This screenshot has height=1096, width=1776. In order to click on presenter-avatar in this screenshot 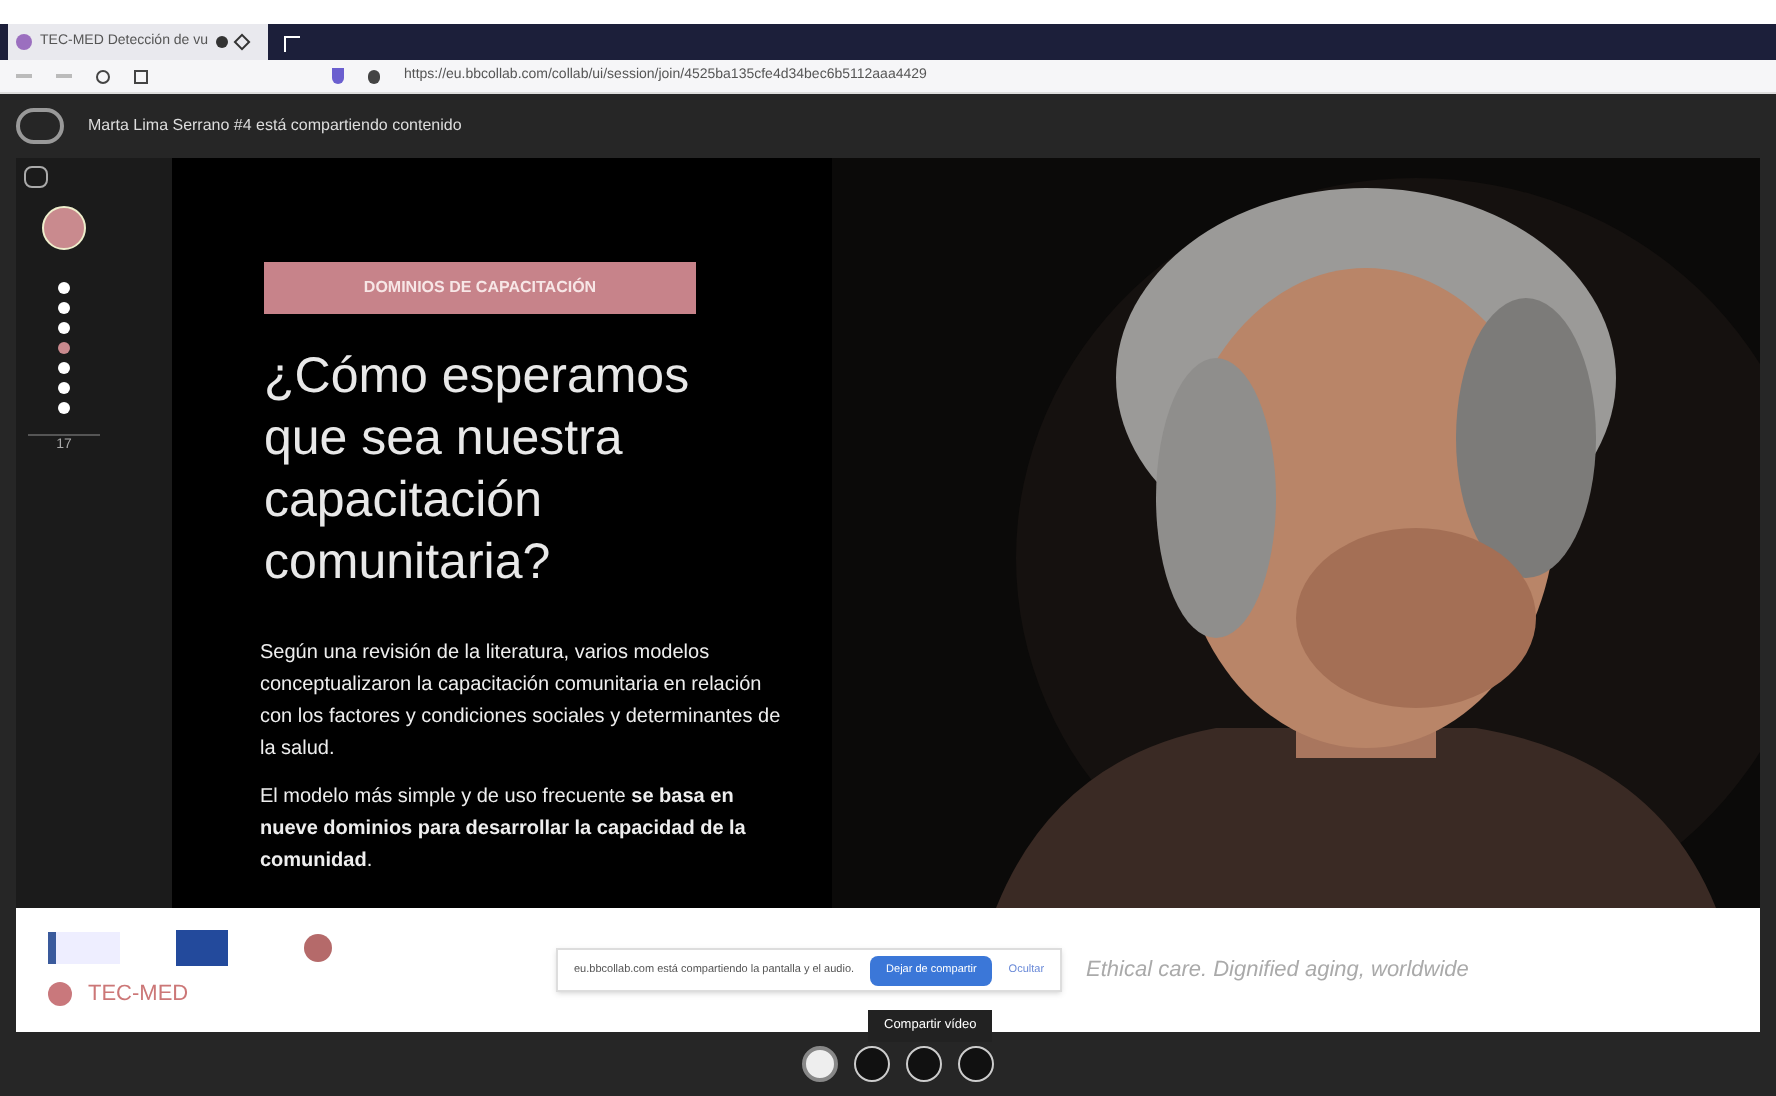, I will do `click(64, 228)`.